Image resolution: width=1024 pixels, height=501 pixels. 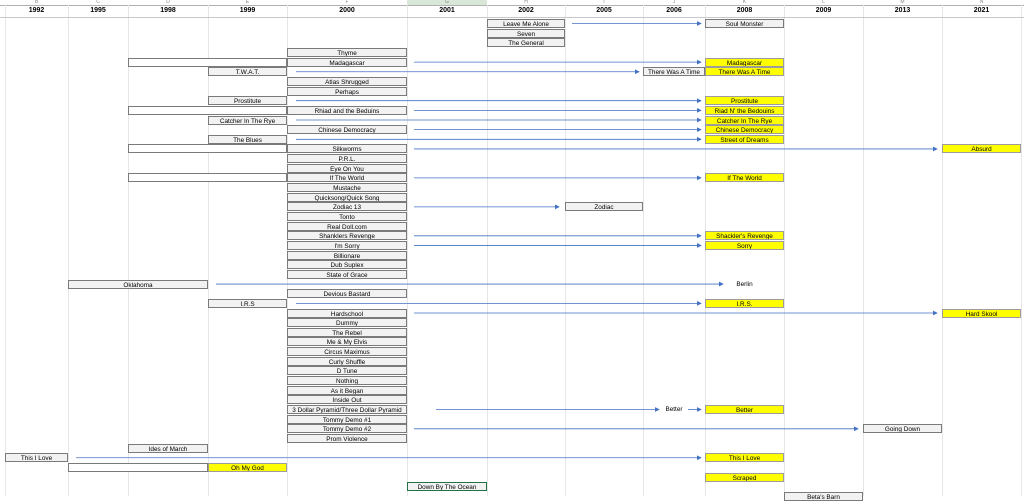 I want to click on song-cell: Better, so click(x=674, y=409).